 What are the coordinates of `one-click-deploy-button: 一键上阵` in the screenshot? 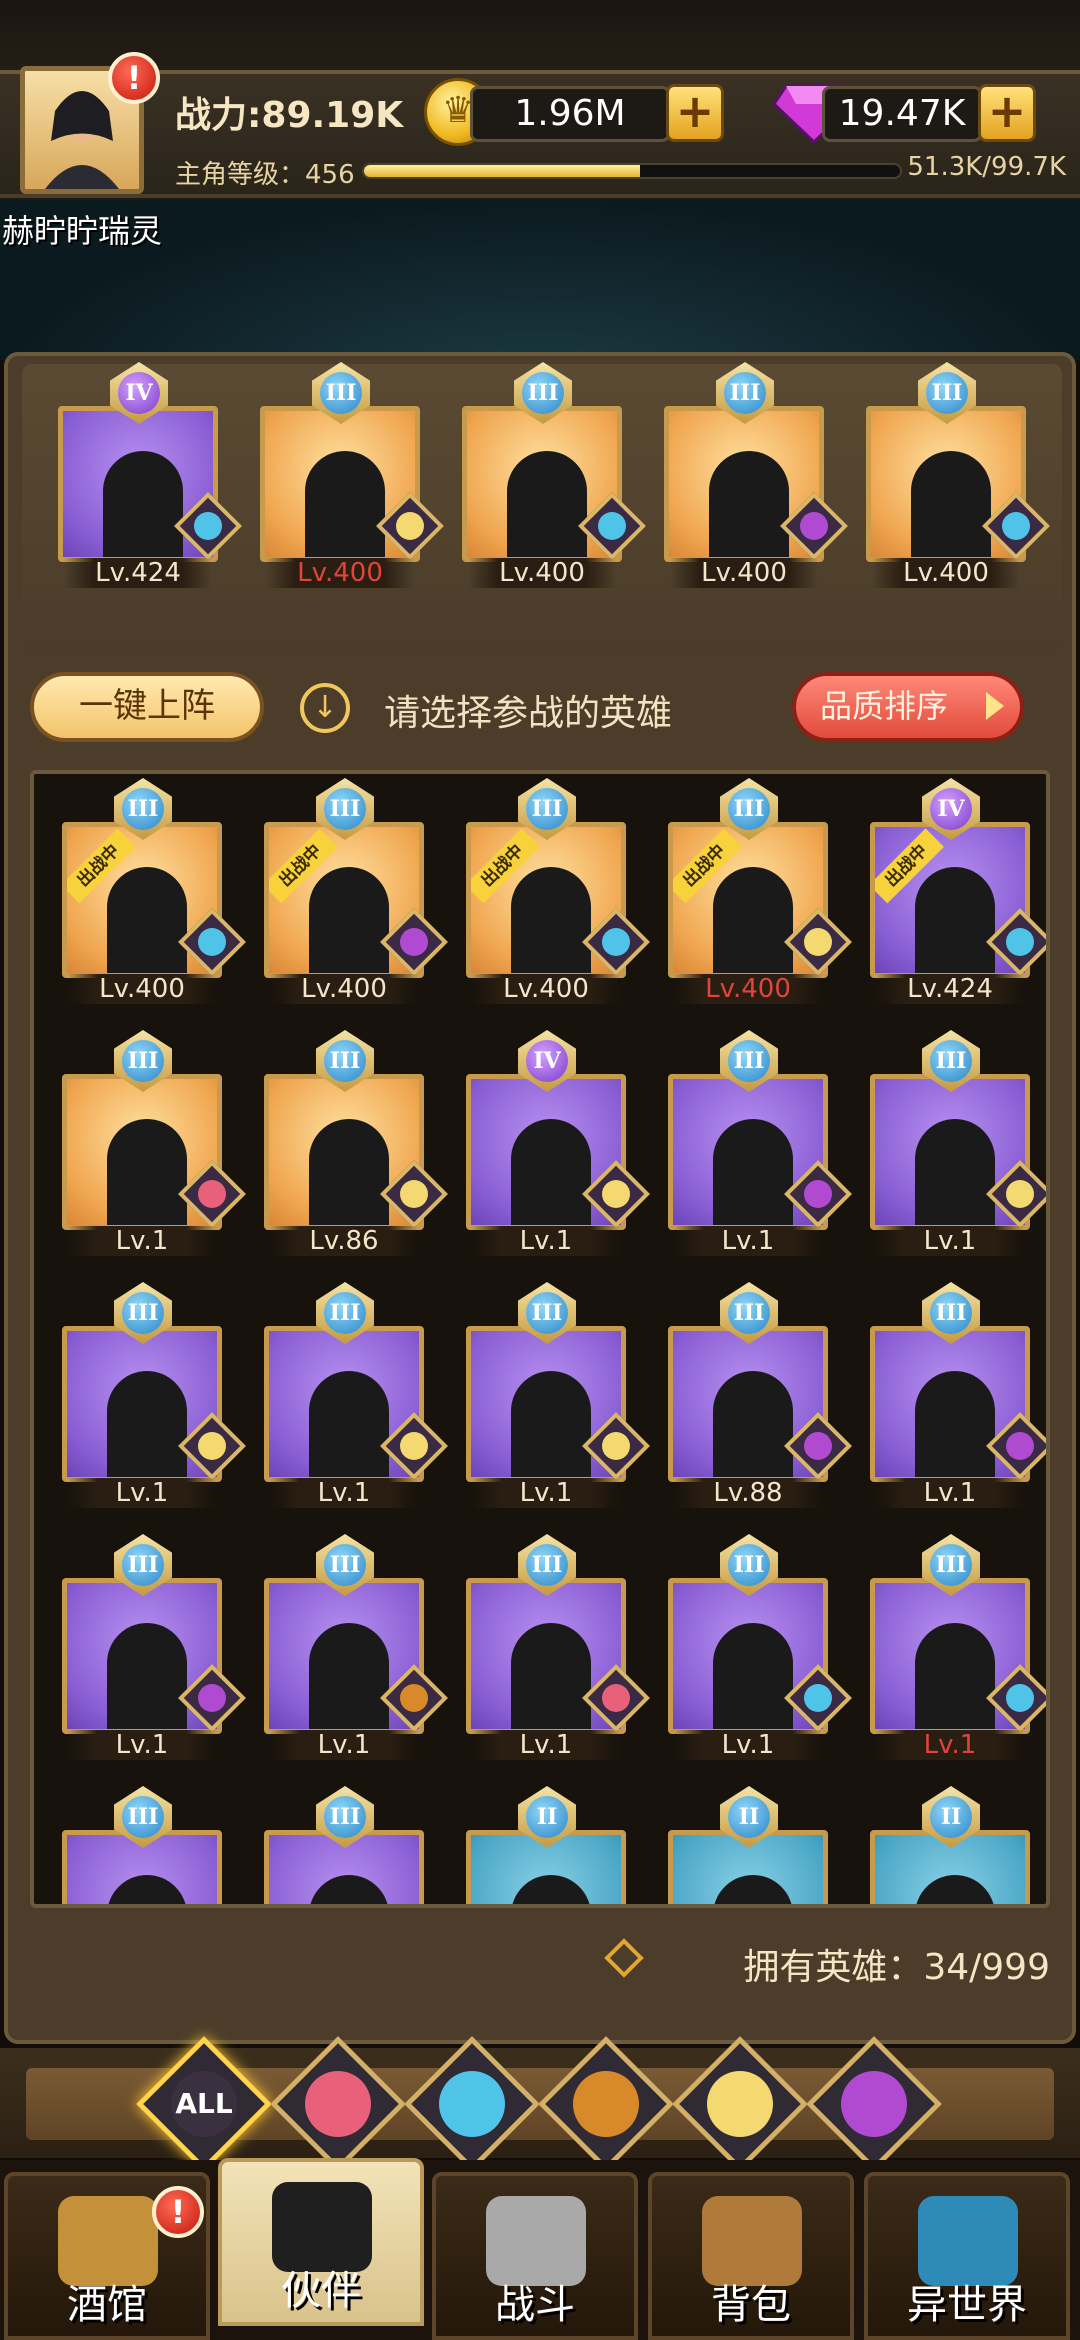 It's located at (147, 707).